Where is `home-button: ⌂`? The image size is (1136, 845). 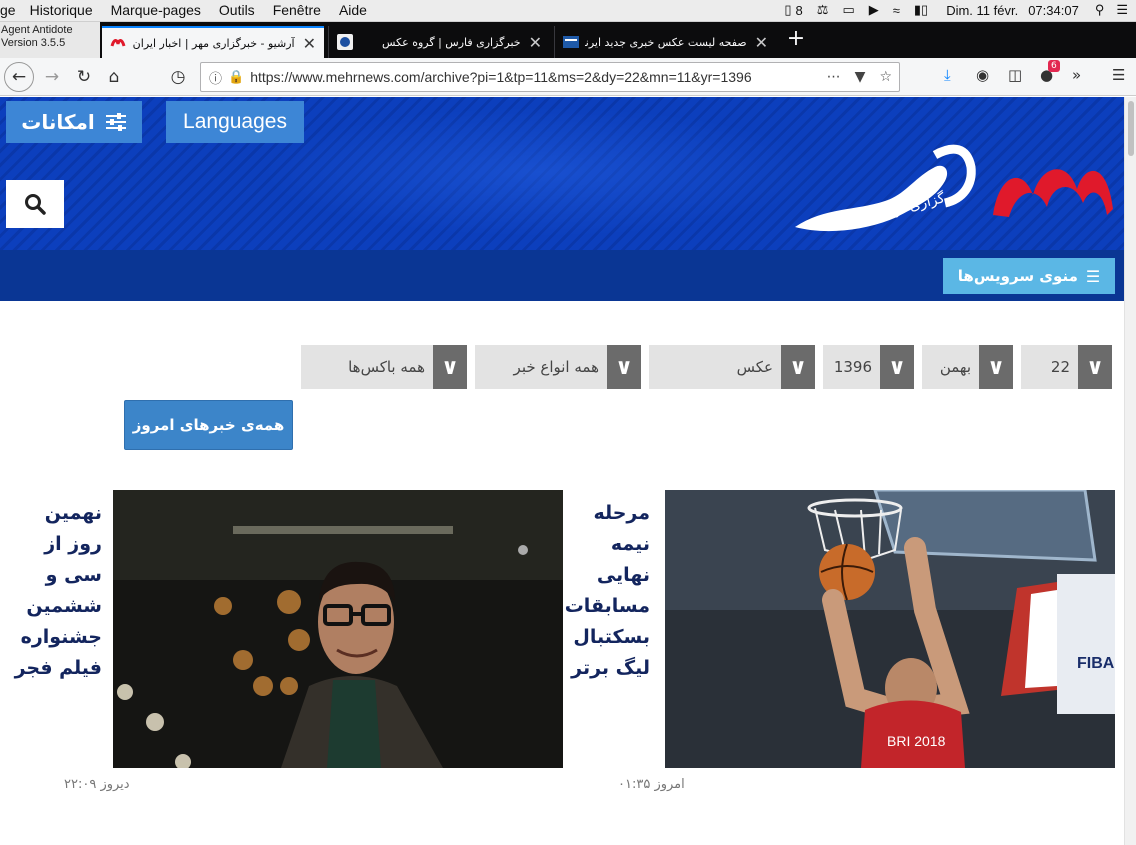 home-button: ⌂ is located at coordinates (114, 77).